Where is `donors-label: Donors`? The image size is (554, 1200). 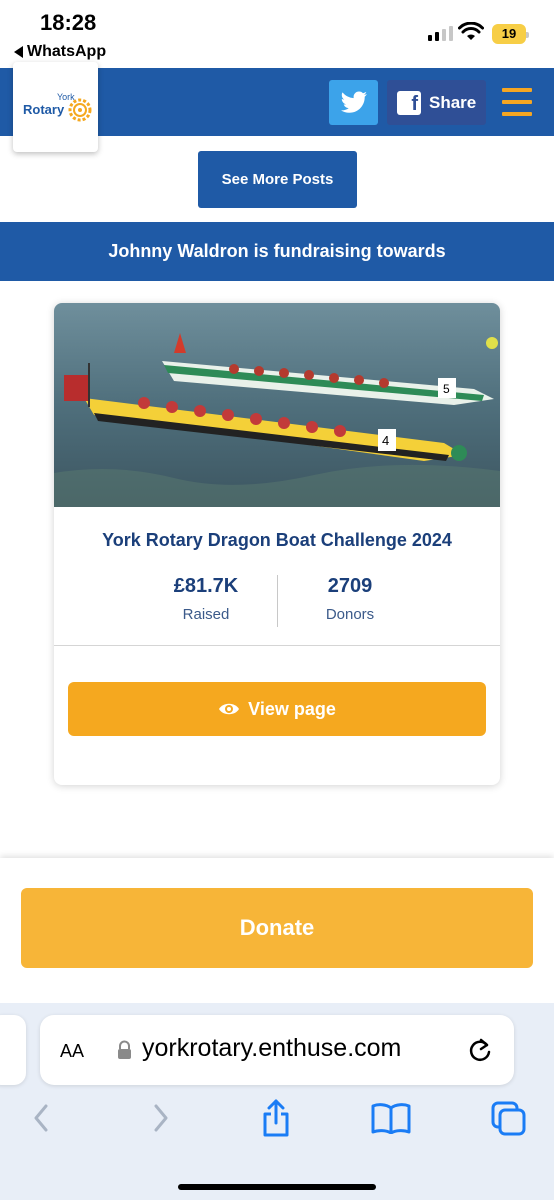
donors-label: Donors is located at coordinates (350, 614).